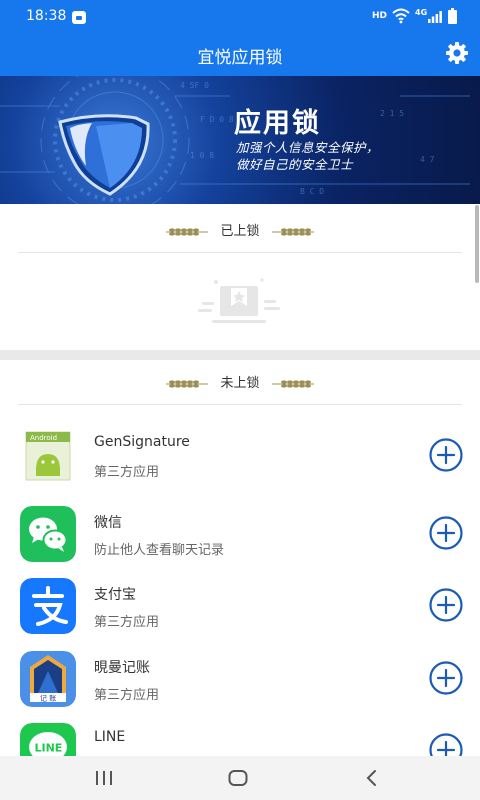  What do you see at coordinates (142, 442) in the screenshot?
I see `app-name: GenSignature` at bounding box center [142, 442].